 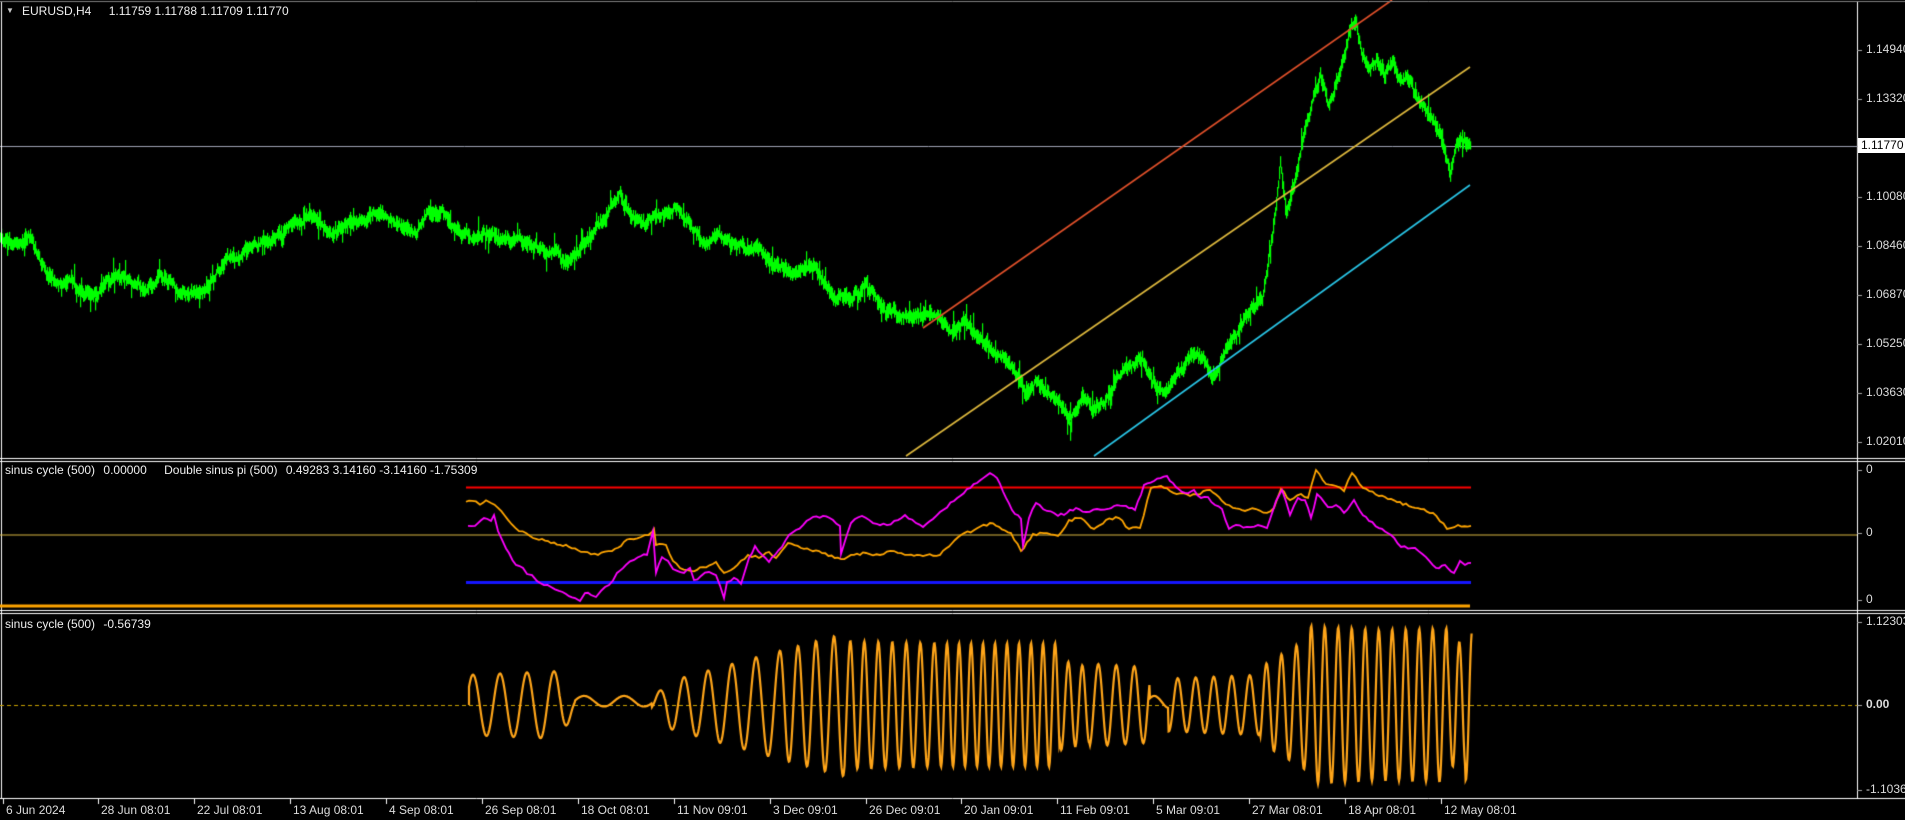 What do you see at coordinates (1885, 98) in the screenshot?
I see `price-tick-label: 1.13320` at bounding box center [1885, 98].